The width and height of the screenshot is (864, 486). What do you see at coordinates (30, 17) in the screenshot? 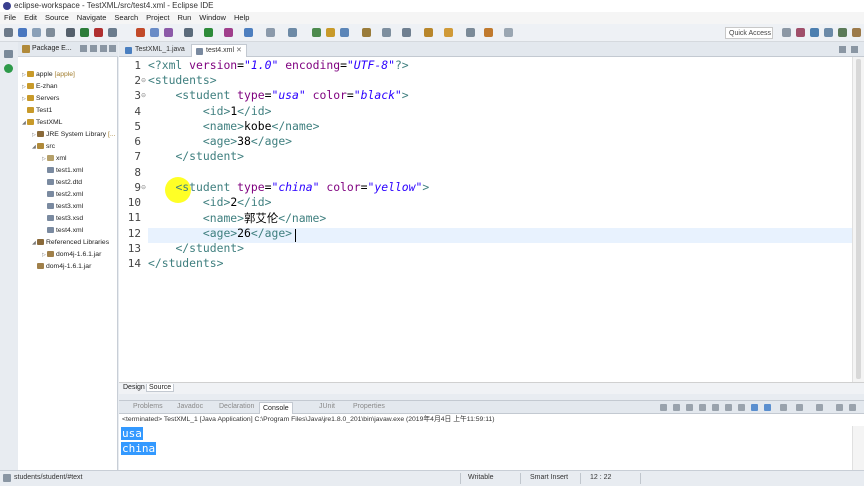
I see `menu-edit: Edit` at bounding box center [30, 17].